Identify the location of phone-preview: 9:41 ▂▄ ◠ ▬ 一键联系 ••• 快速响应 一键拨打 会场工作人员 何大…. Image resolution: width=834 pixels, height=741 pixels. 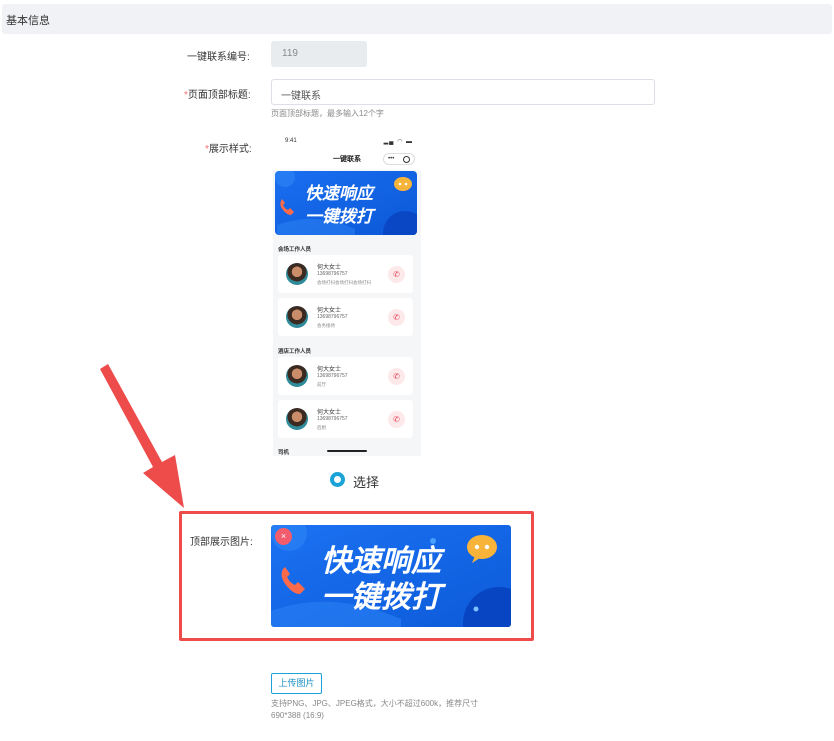
(347, 295).